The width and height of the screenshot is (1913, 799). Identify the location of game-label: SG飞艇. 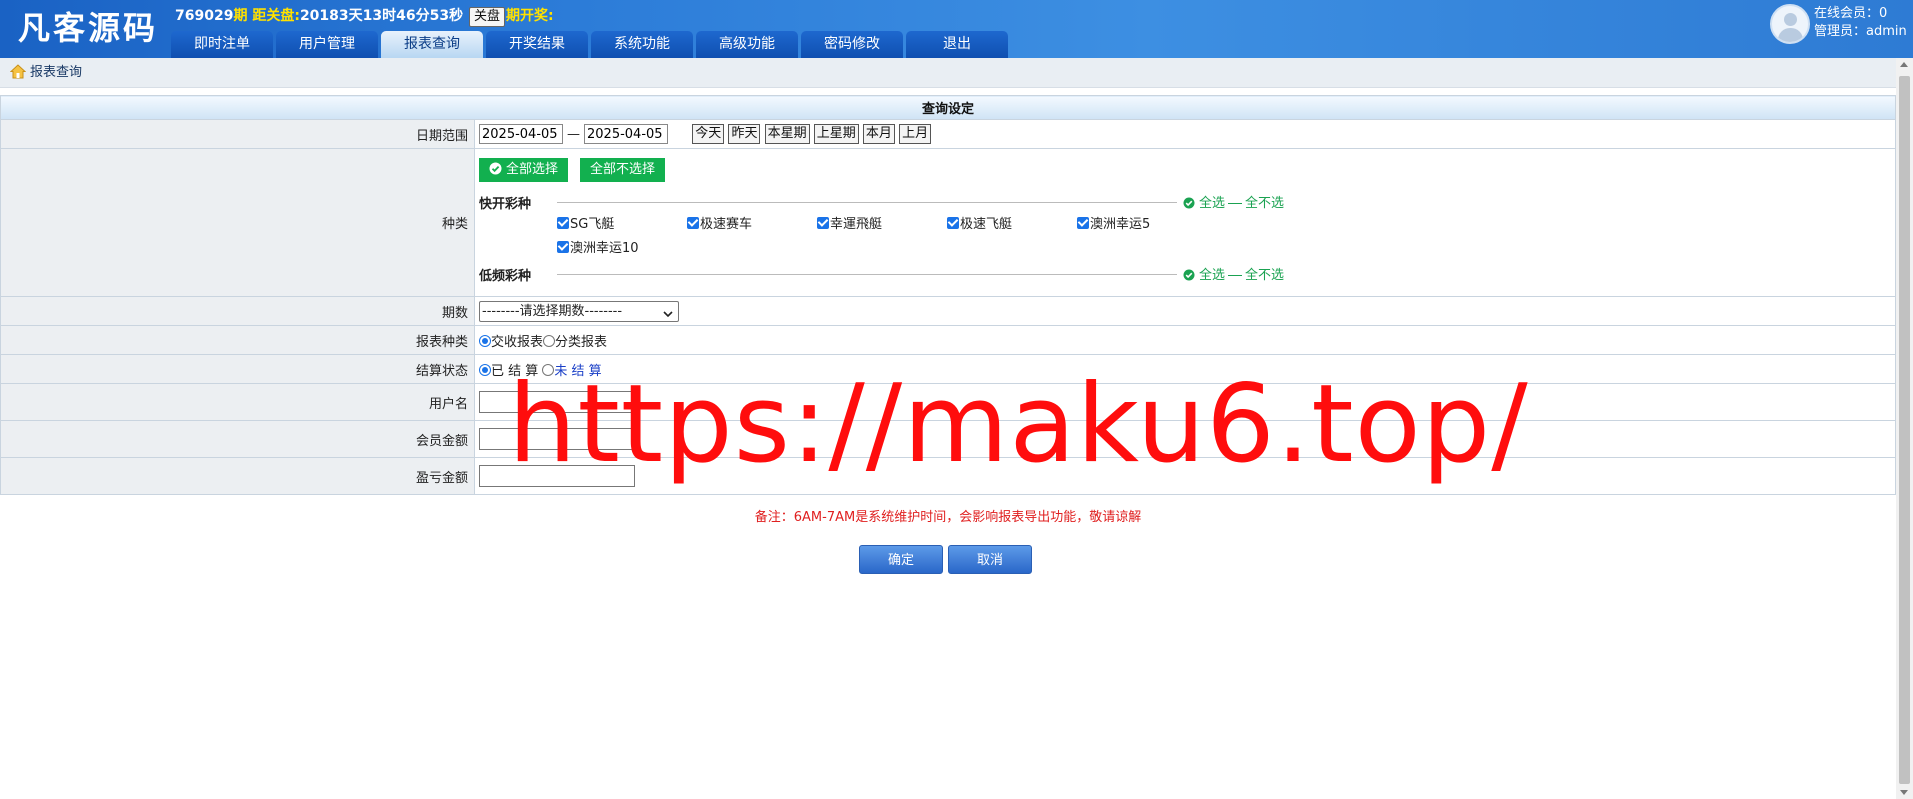
(592, 224).